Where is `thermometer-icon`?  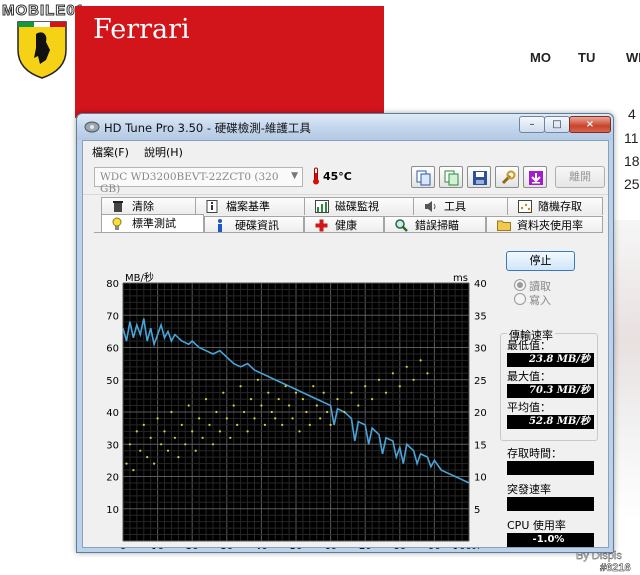 thermometer-icon is located at coordinates (316, 176).